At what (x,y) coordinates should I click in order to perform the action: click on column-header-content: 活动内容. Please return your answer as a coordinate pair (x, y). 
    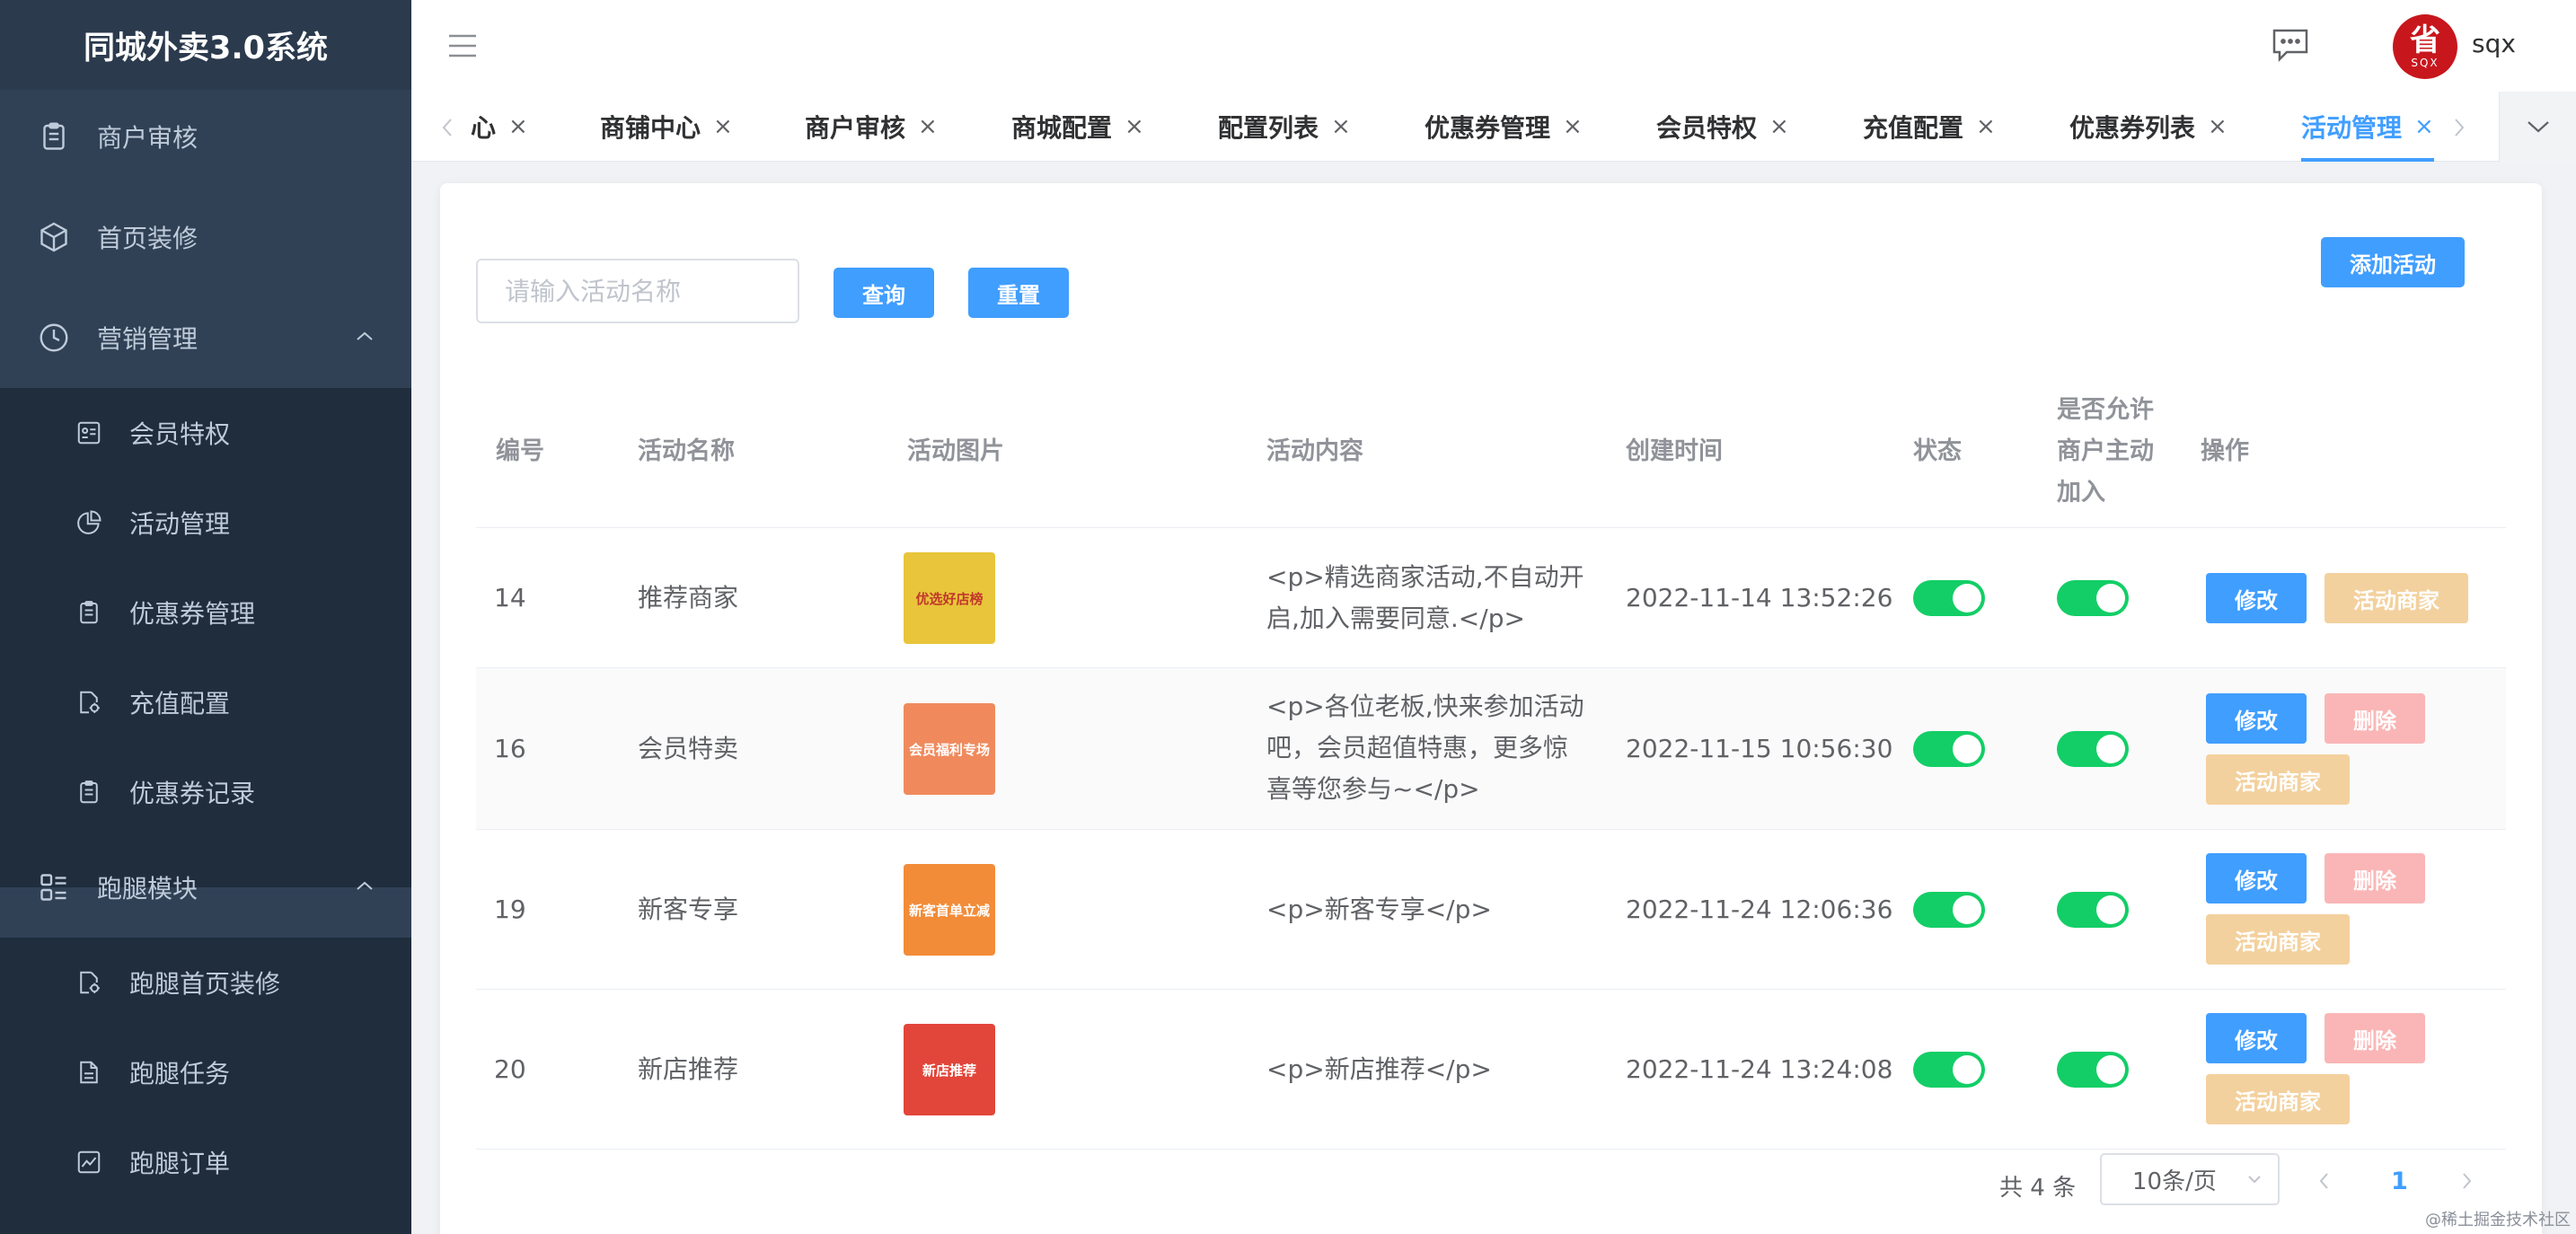
    Looking at the image, I should click on (1314, 451).